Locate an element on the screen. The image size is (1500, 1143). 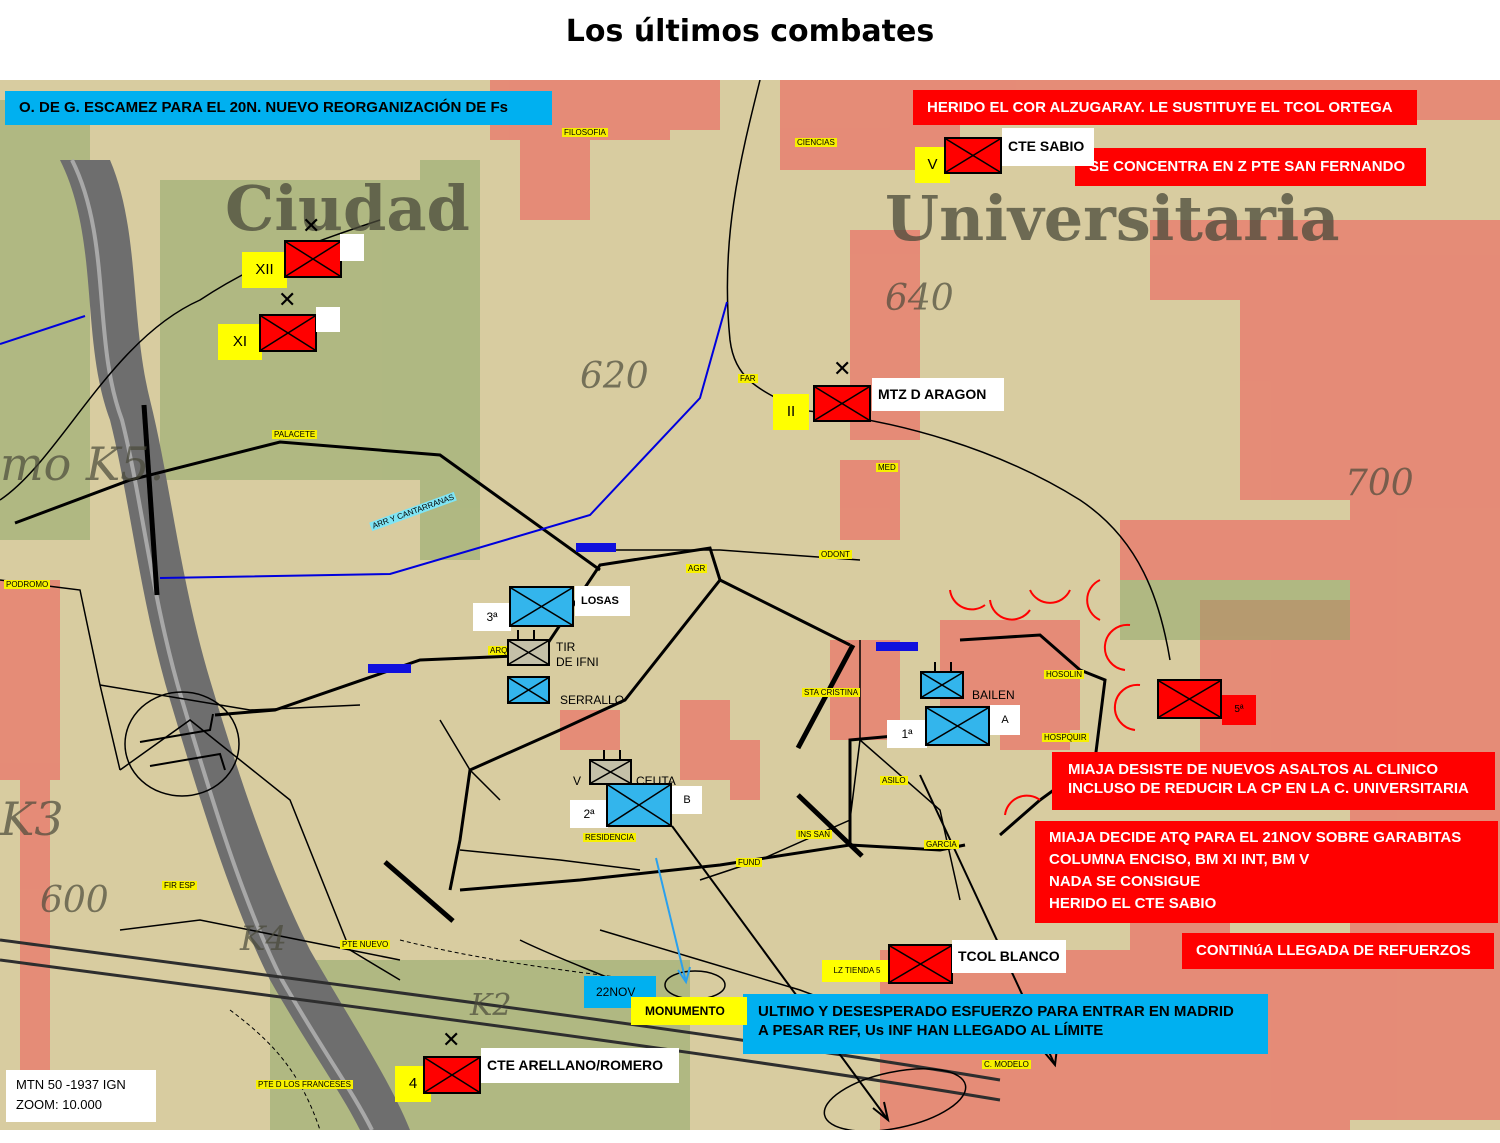
label-fund: FUND is located at coordinates (749, 862).